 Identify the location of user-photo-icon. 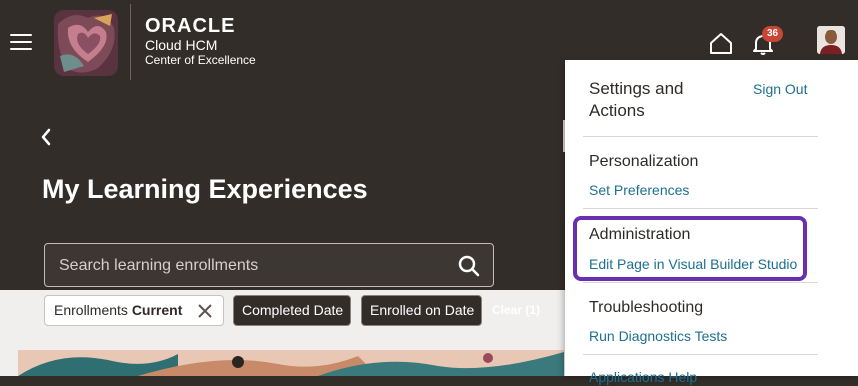
(831, 40).